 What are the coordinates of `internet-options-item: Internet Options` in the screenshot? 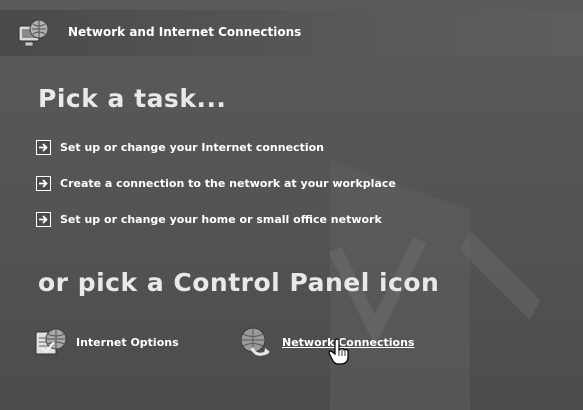 It's located at (106, 342).